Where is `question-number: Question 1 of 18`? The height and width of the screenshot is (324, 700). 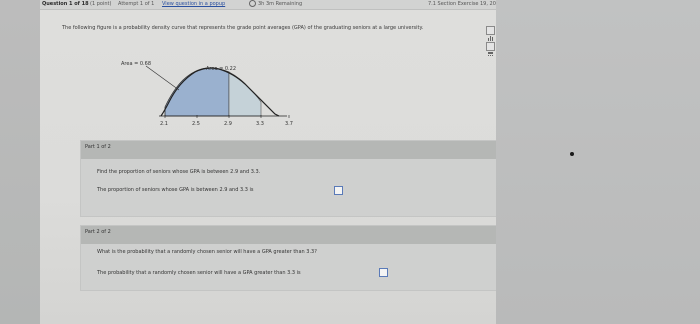
question-number: Question 1 of 18 is located at coordinates (65, 4).